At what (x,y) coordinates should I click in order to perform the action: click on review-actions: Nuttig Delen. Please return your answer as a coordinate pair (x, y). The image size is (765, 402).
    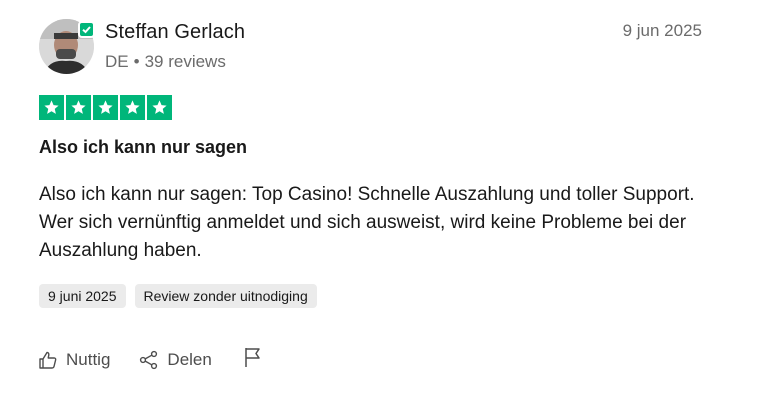
    Looking at the image, I should click on (150, 359).